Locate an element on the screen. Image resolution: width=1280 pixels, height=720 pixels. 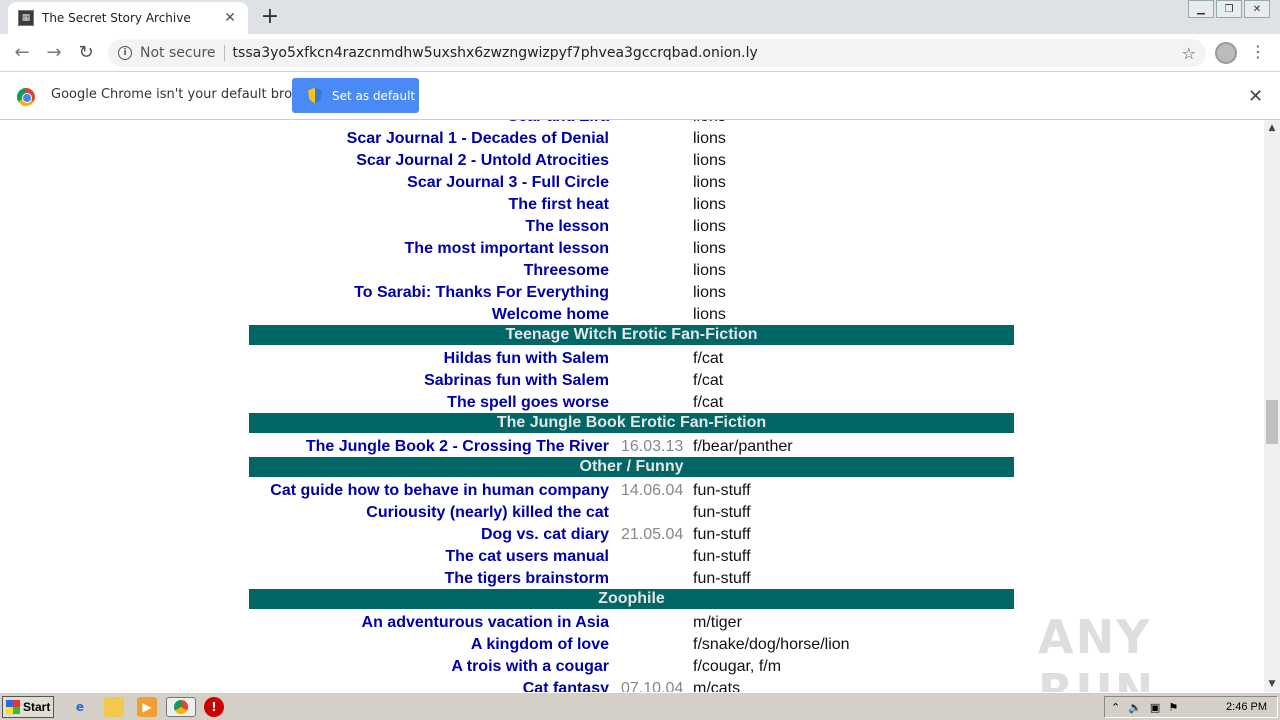
list-item: Threesome lions is located at coordinates (631, 271).